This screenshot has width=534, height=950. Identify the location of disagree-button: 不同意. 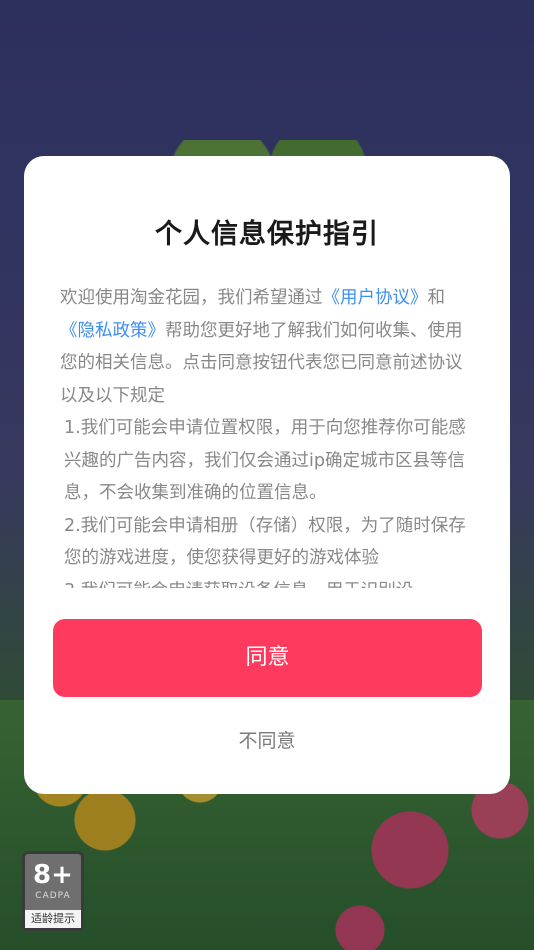
(267, 739).